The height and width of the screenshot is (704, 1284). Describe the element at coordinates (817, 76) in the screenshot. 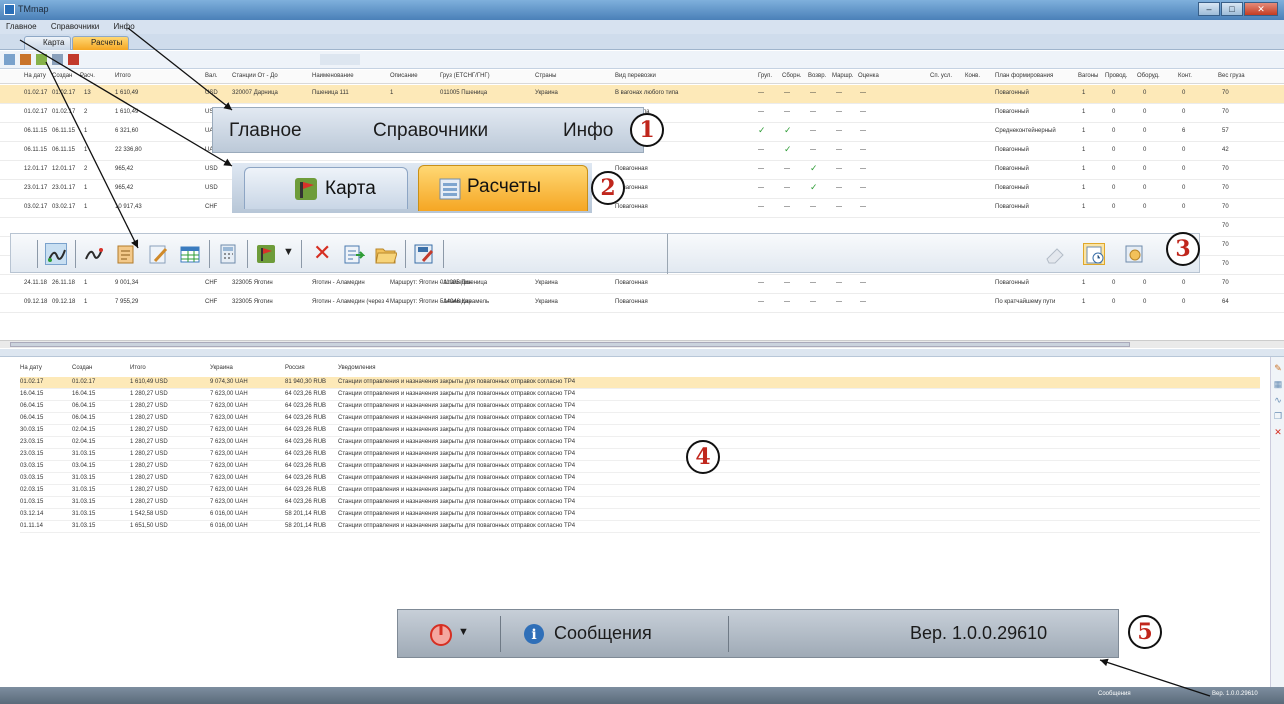

I see `col-return: Возвр.` at that location.